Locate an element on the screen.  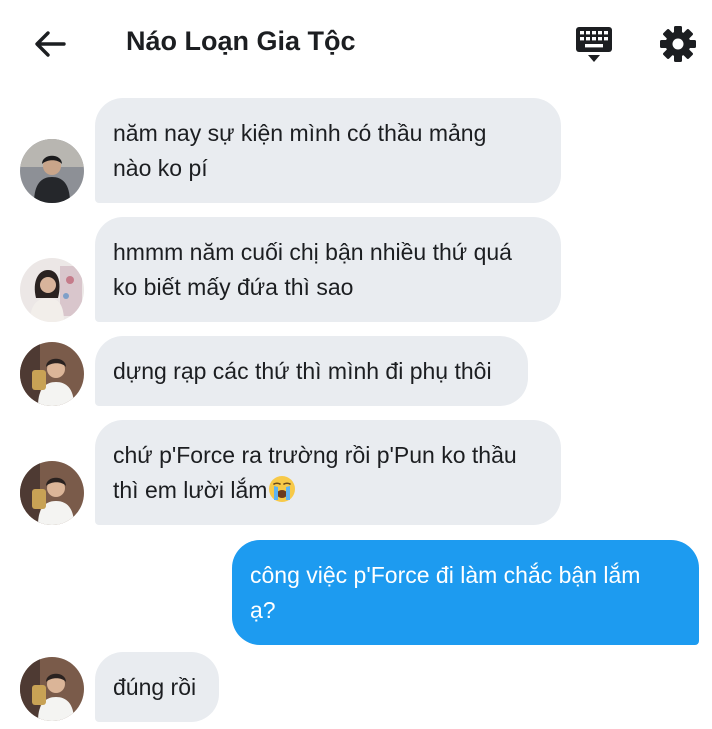
message-line-text: thì em lười lắm is located at coordinates (190, 490).